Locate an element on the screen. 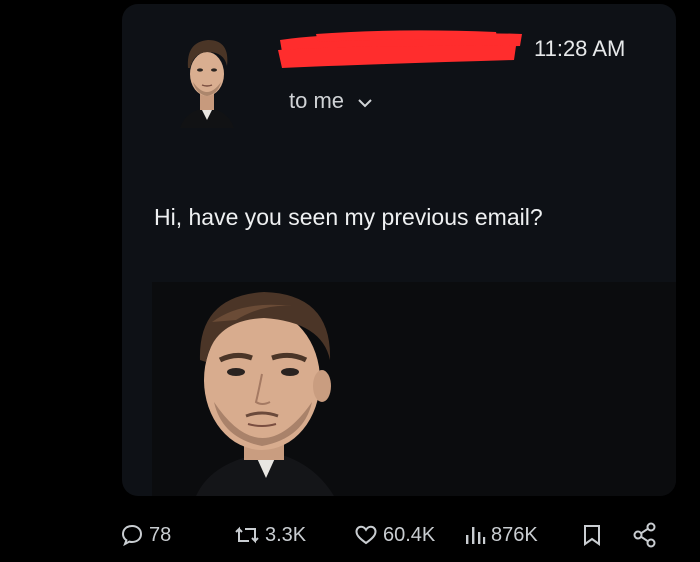 The height and width of the screenshot is (562, 700). reply-count: 78 is located at coordinates (160, 534).